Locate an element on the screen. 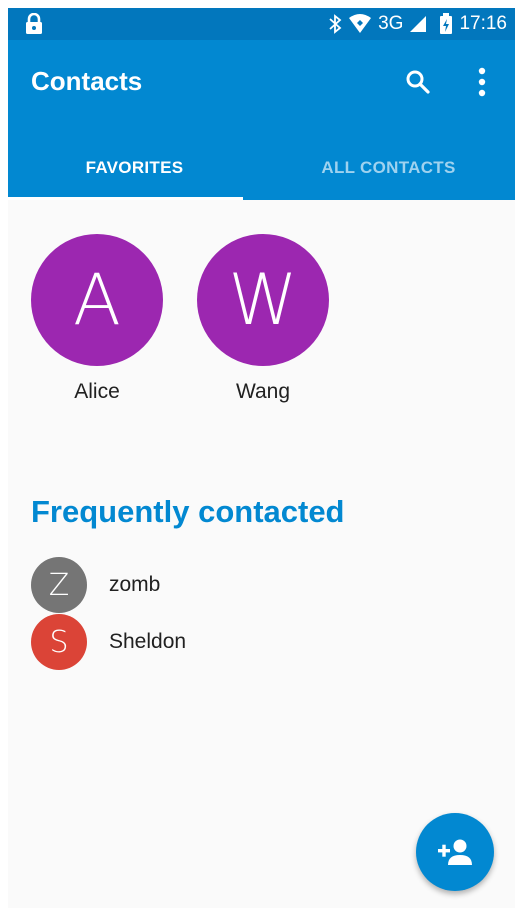 The image size is (515, 908). frequently-contacted-heading: Frequently contacted is located at coordinates (188, 511).